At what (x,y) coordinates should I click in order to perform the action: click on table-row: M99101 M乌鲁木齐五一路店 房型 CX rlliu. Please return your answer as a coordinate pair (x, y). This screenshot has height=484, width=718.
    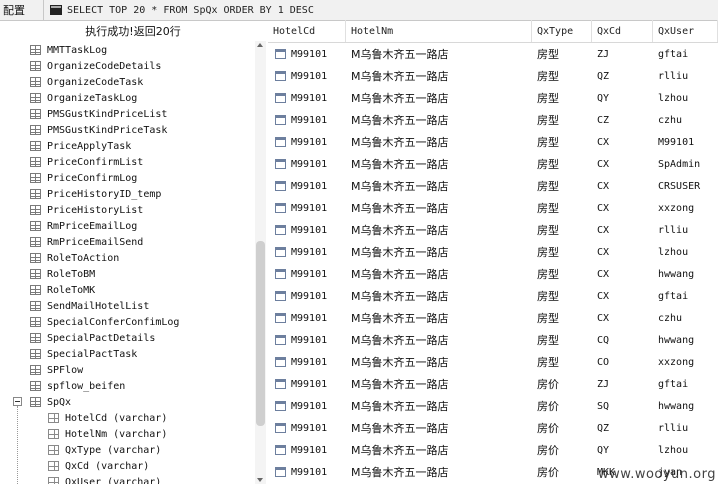
    Looking at the image, I should click on (493, 230).